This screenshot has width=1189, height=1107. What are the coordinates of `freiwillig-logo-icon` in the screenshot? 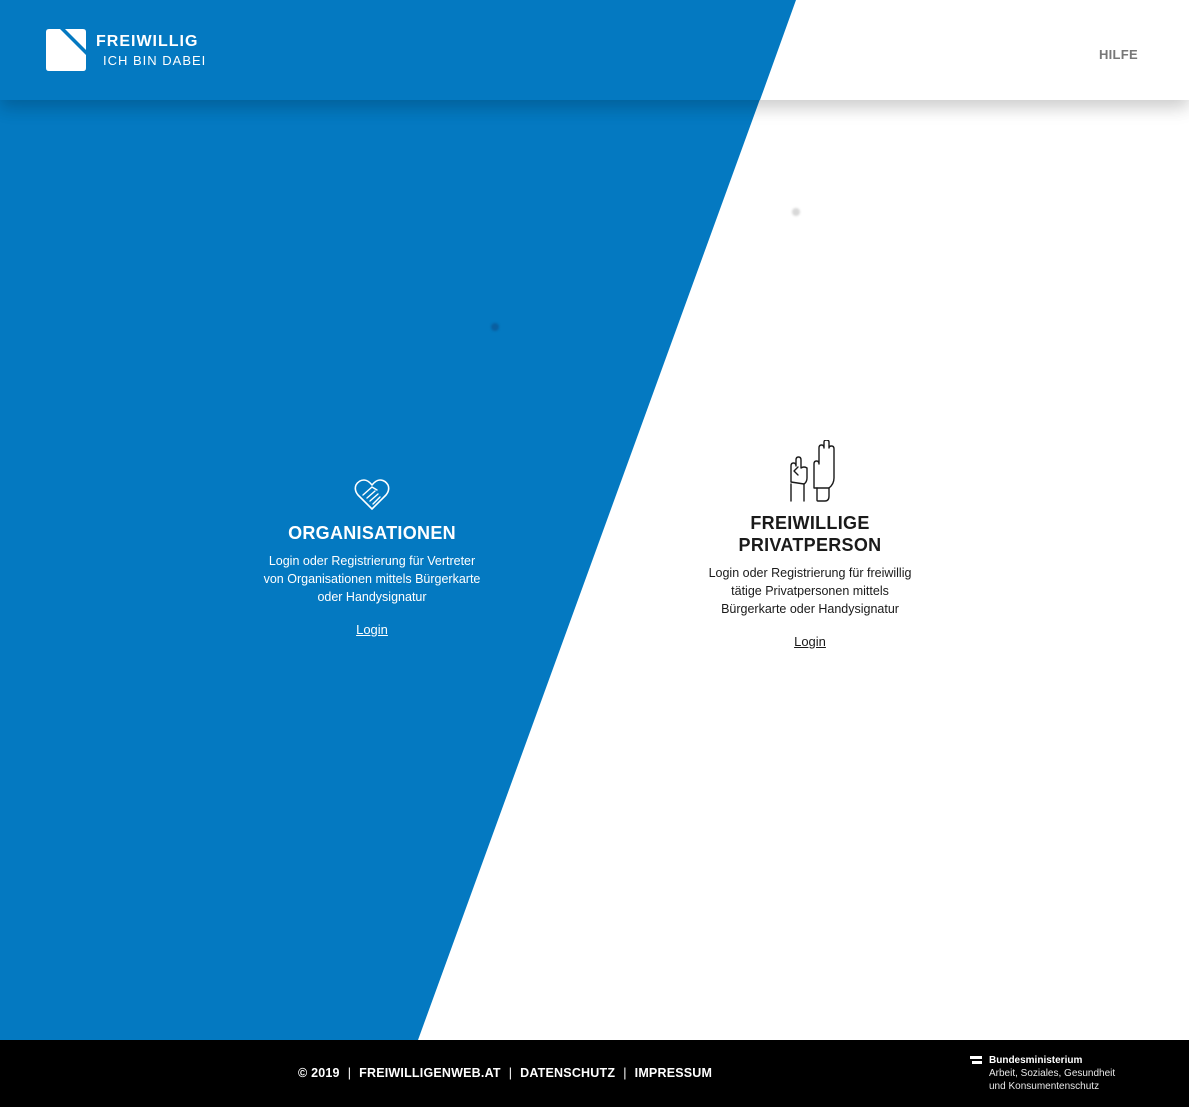 It's located at (66, 50).